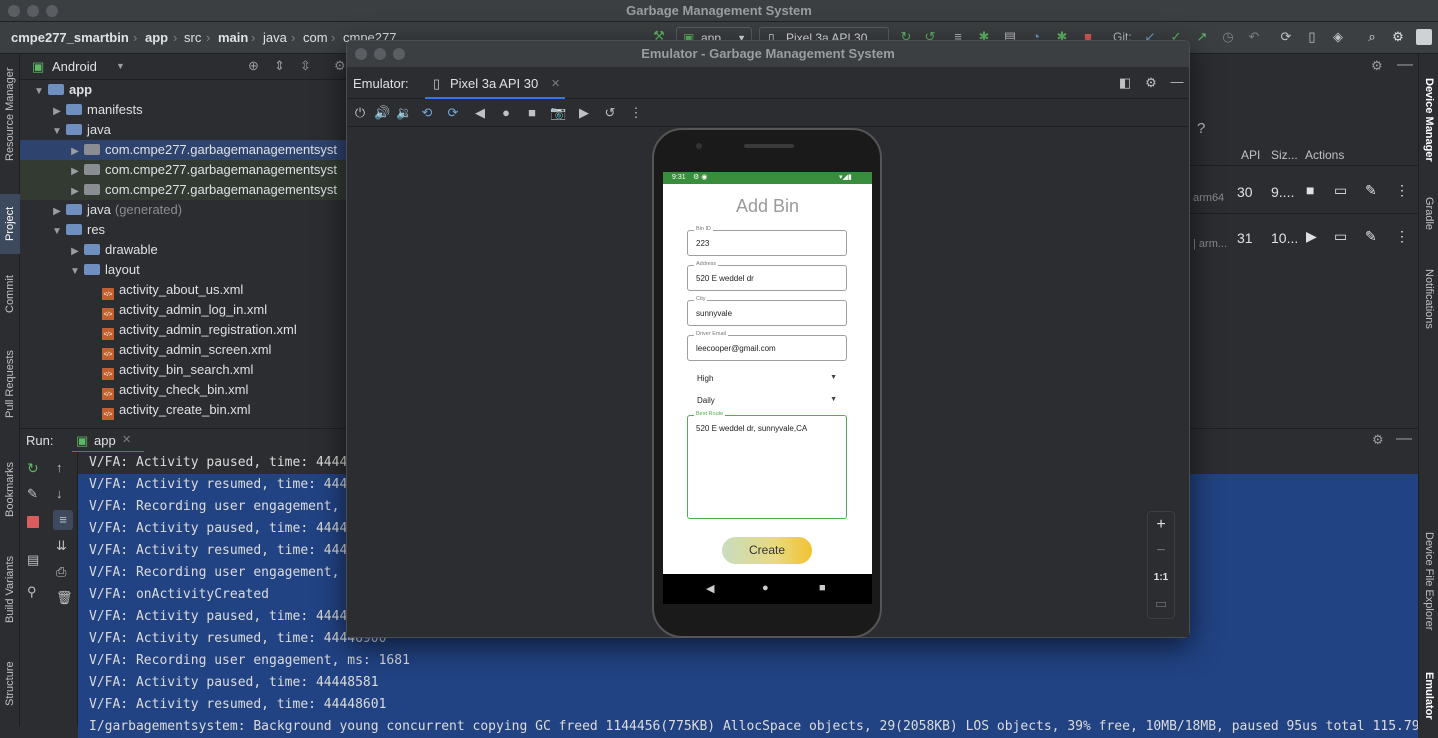 This screenshot has width=1438, height=738. What do you see at coordinates (185, 290) in the screenshot?
I see `tree-file-item: </> activity_about_us.xml` at bounding box center [185, 290].